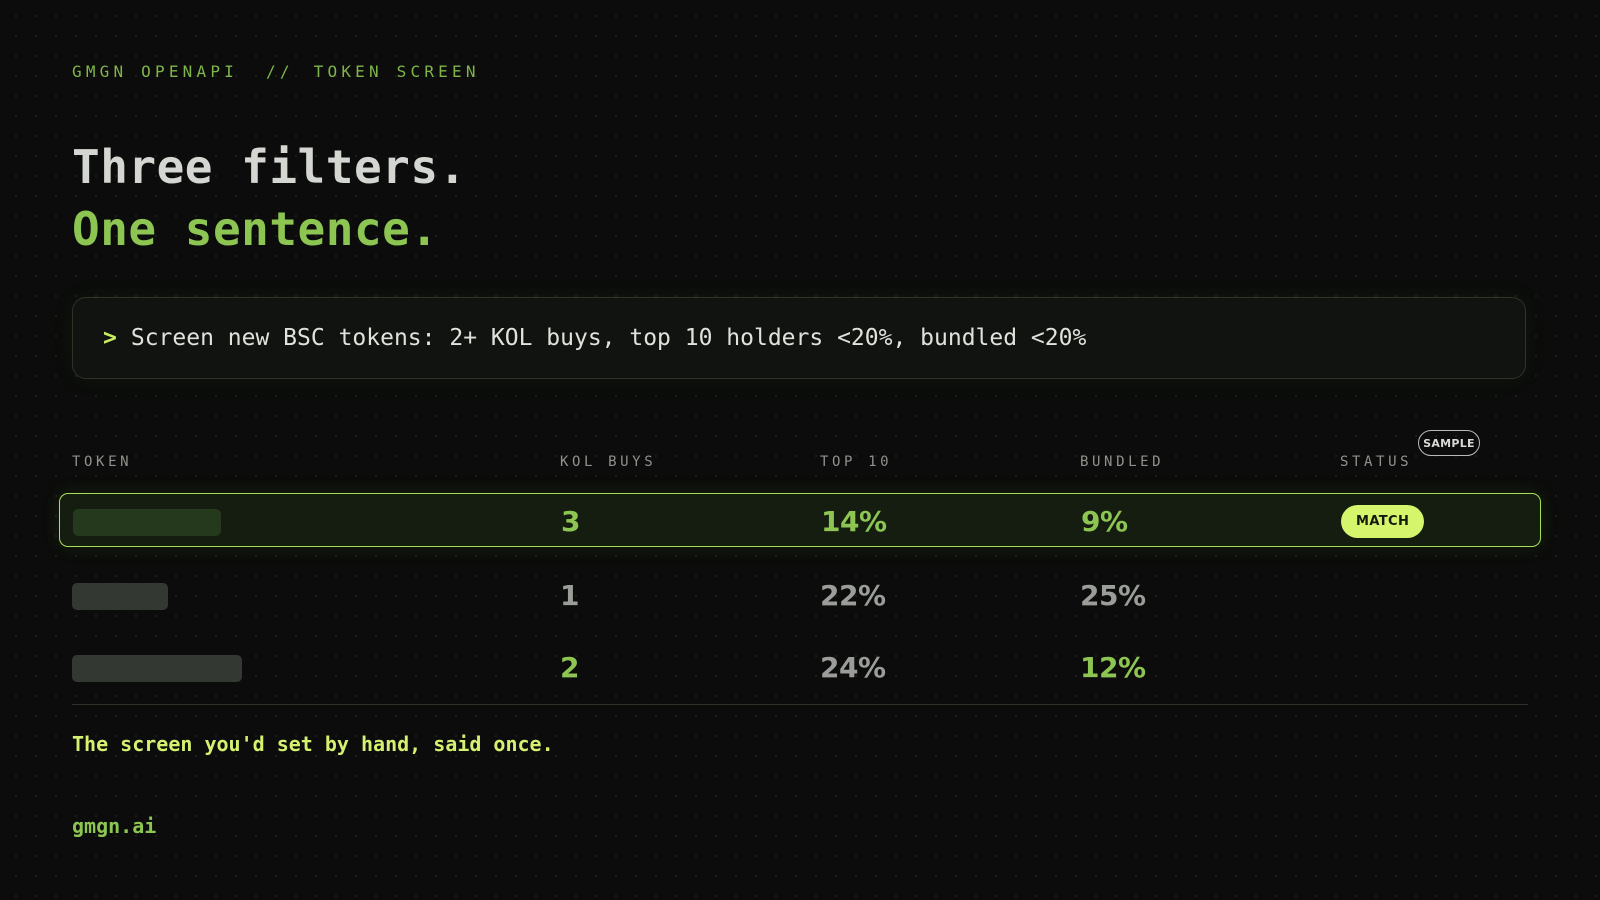 The width and height of the screenshot is (1600, 900). I want to click on bundled-value: 9%, so click(1104, 521).